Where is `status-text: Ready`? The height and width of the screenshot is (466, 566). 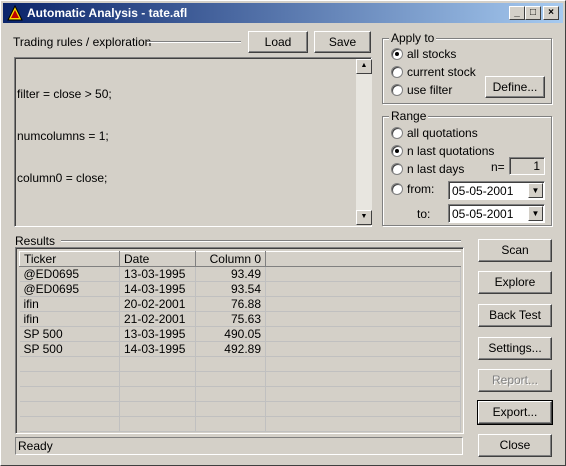
status-text: Ready is located at coordinates (35, 446).